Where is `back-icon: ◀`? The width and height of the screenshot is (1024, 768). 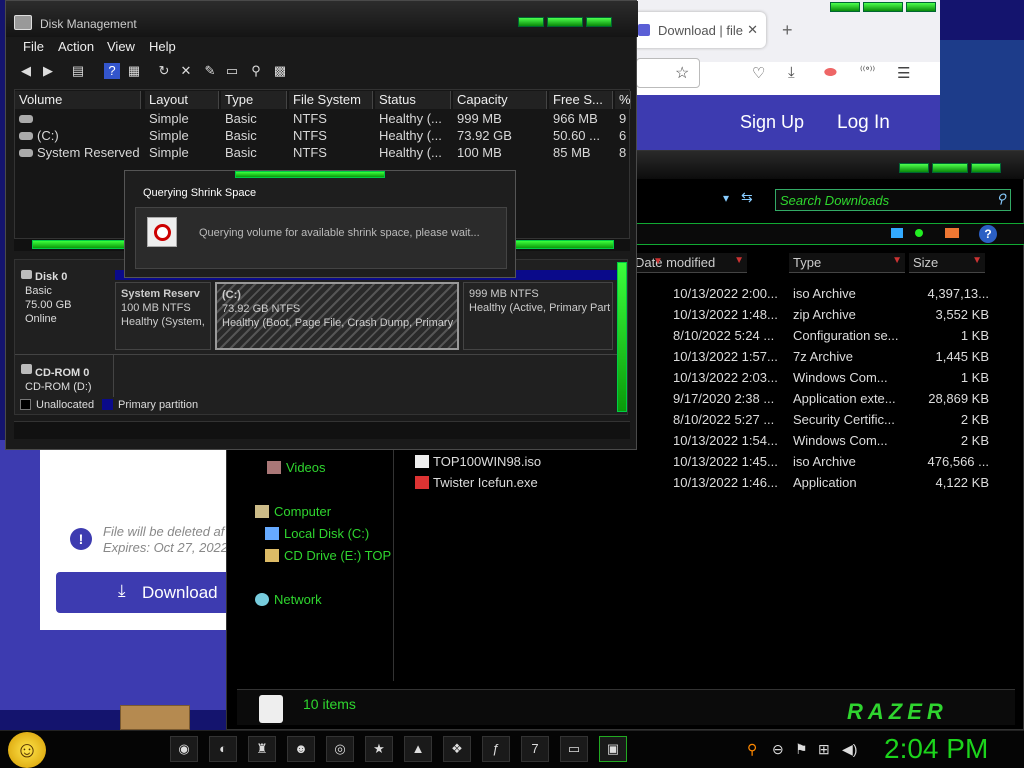
back-icon: ◀ is located at coordinates (26, 71).